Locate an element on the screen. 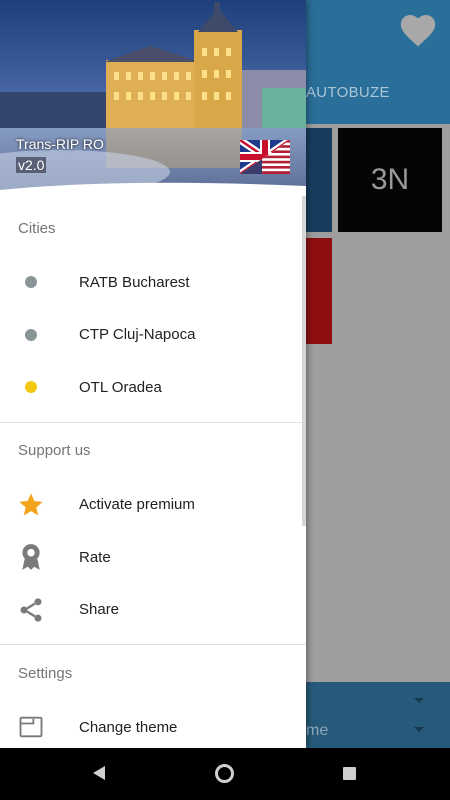 This screenshot has width=450, height=800. recent-apps-icon is located at coordinates (349, 773).